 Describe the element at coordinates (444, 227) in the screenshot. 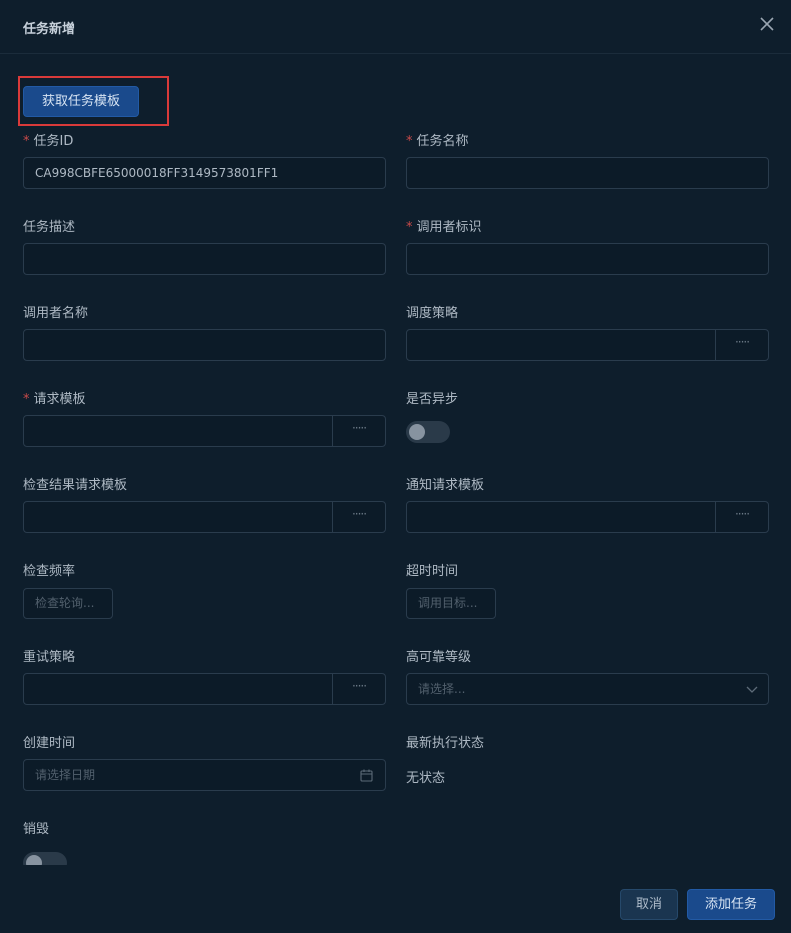

I see `caller-id-label: * 调用者标识` at that location.